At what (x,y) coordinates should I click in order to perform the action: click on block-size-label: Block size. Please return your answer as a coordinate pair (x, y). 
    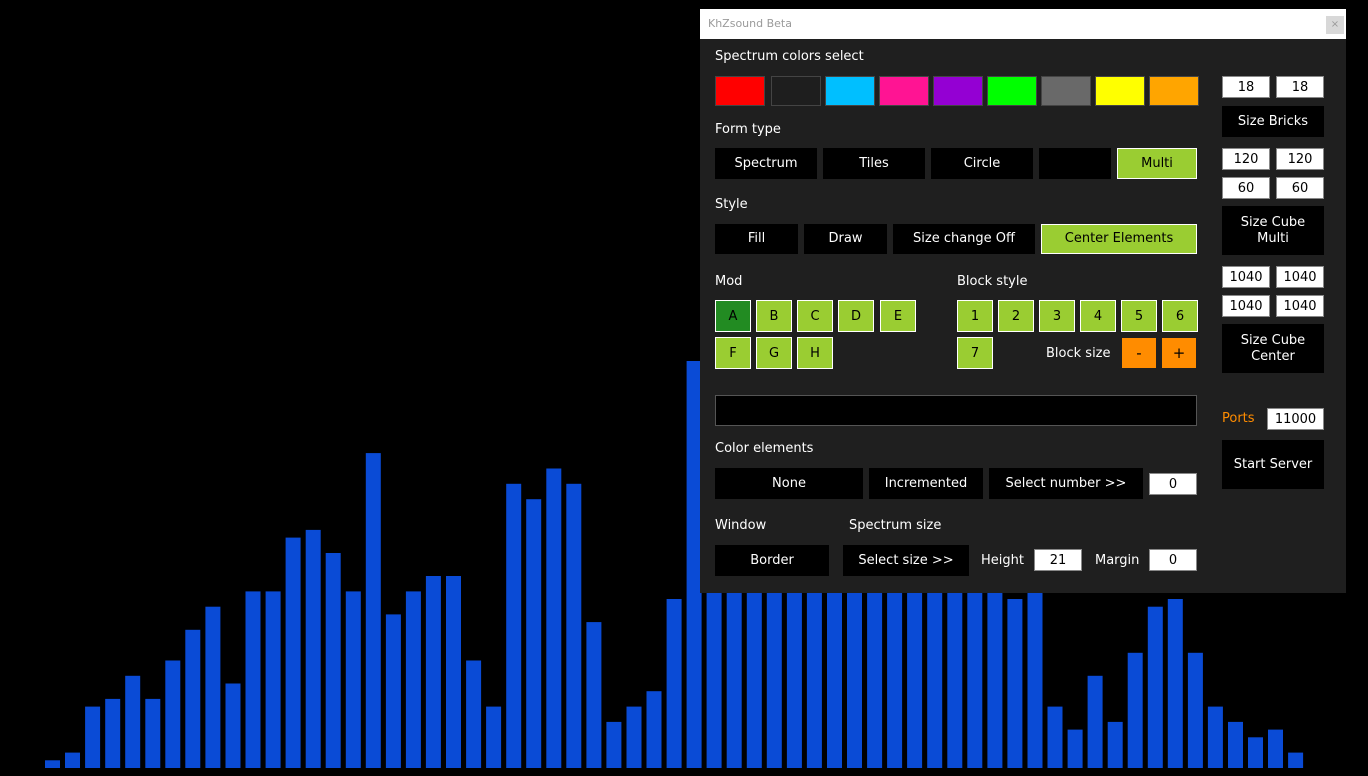
    Looking at the image, I should click on (1078, 353).